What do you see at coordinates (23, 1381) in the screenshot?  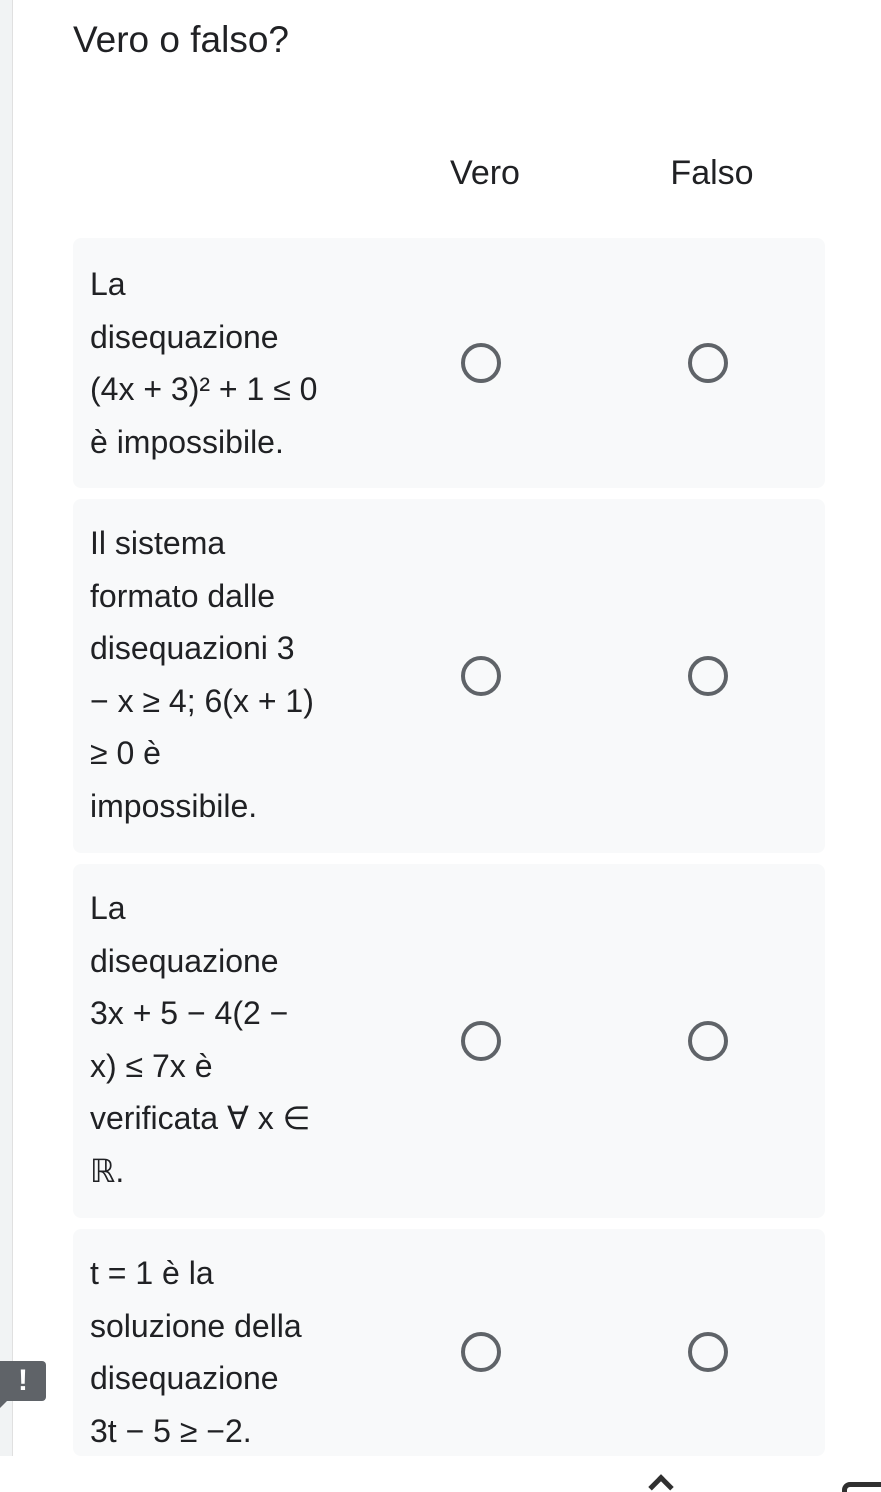 I see `exclamation-icon: !` at bounding box center [23, 1381].